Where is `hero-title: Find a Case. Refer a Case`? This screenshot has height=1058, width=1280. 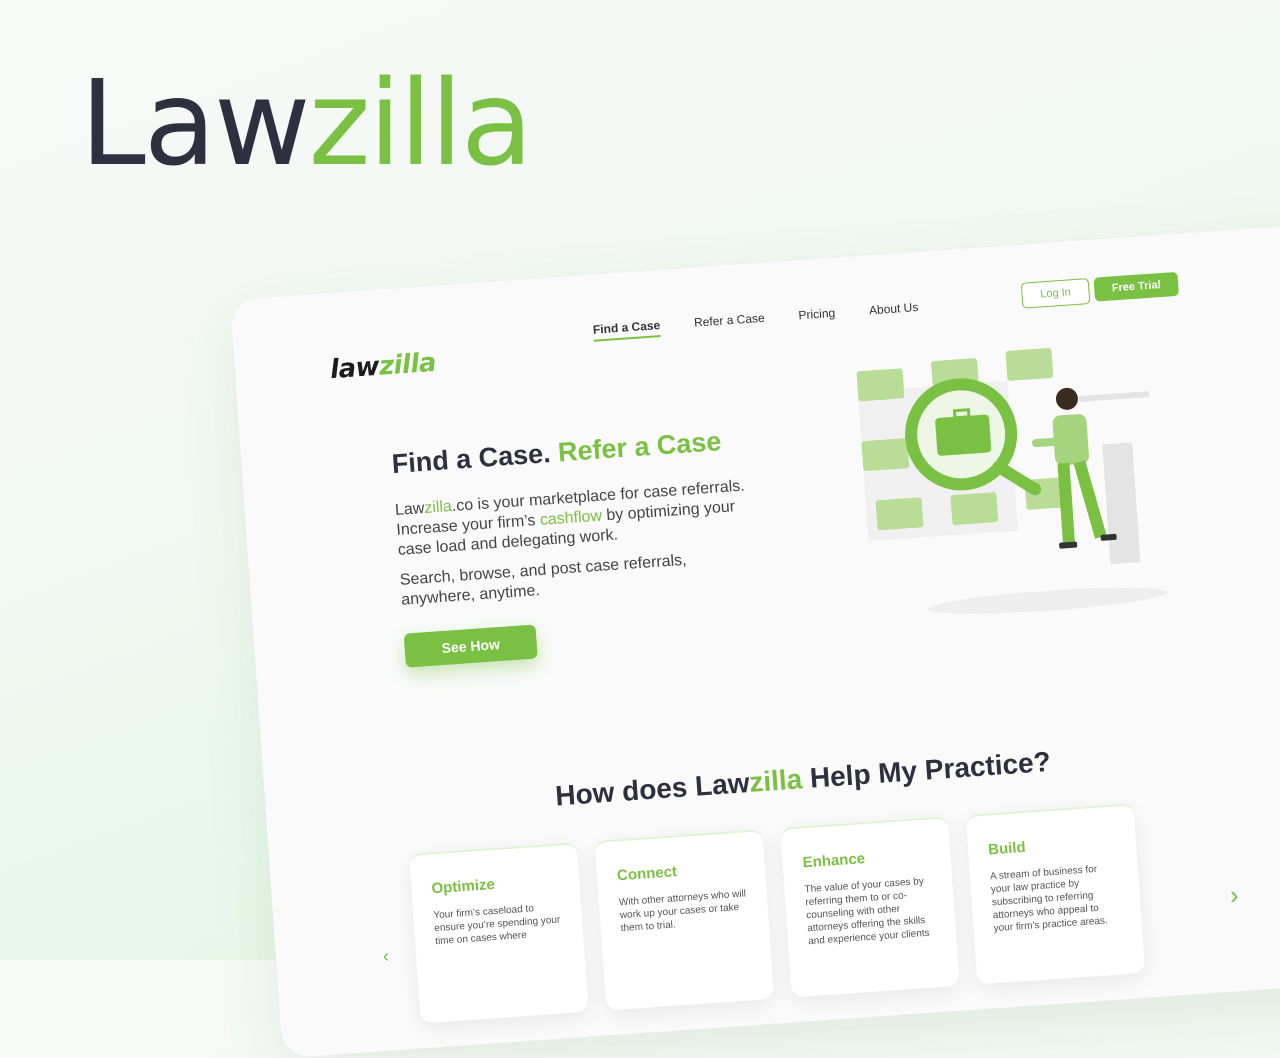 hero-title: Find a Case. Refer a Case is located at coordinates (557, 453).